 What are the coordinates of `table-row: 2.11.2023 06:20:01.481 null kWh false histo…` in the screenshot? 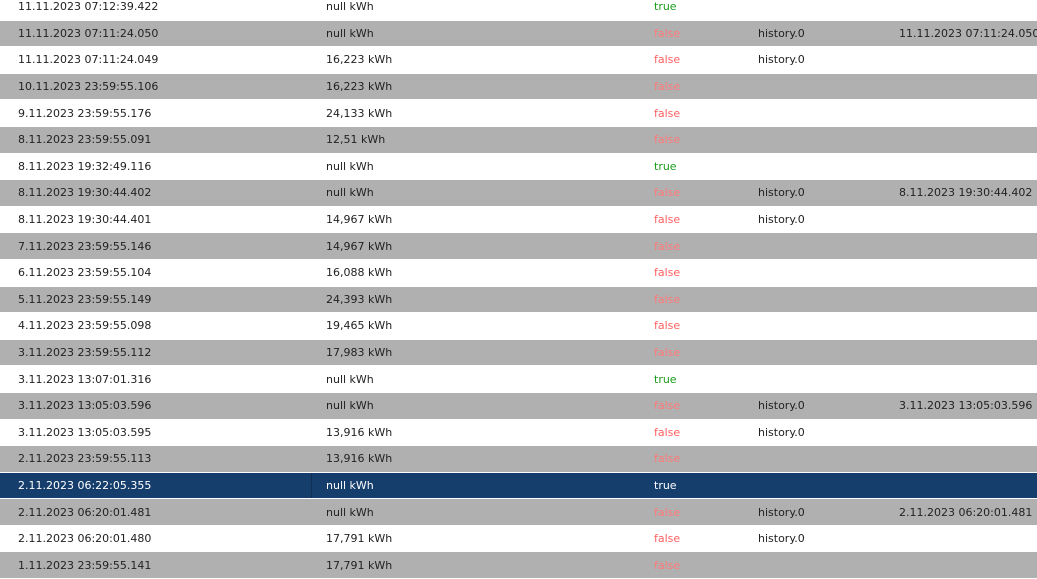 It's located at (518, 512).